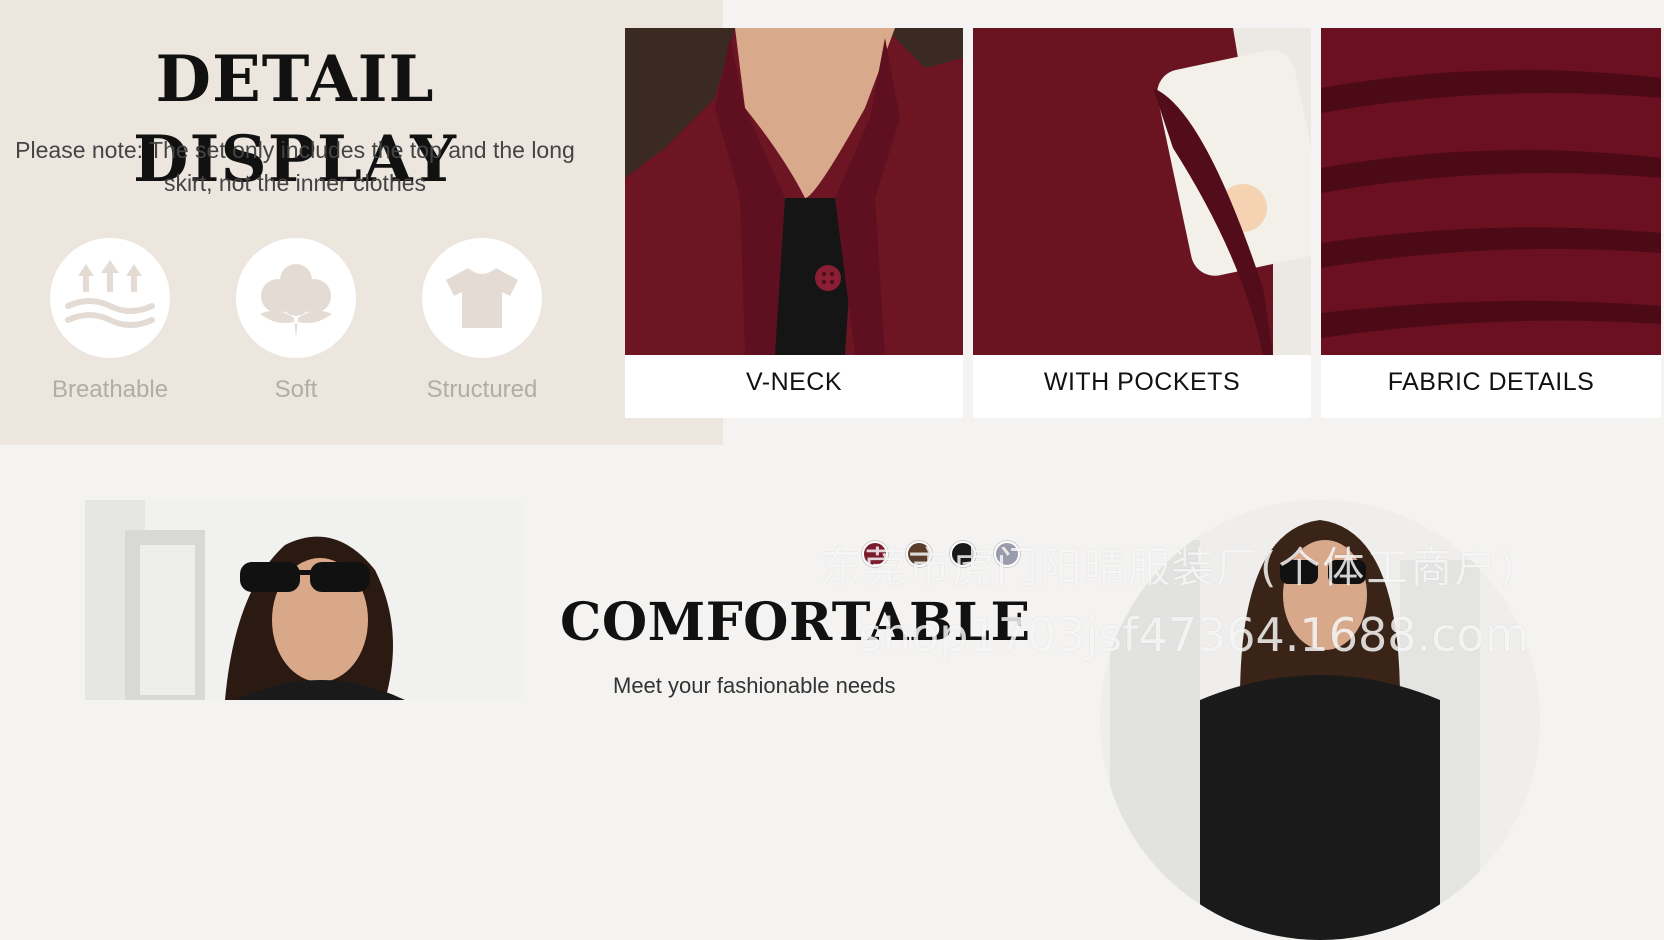  I want to click on tile-caption: WITH POCKETS, so click(1142, 382).